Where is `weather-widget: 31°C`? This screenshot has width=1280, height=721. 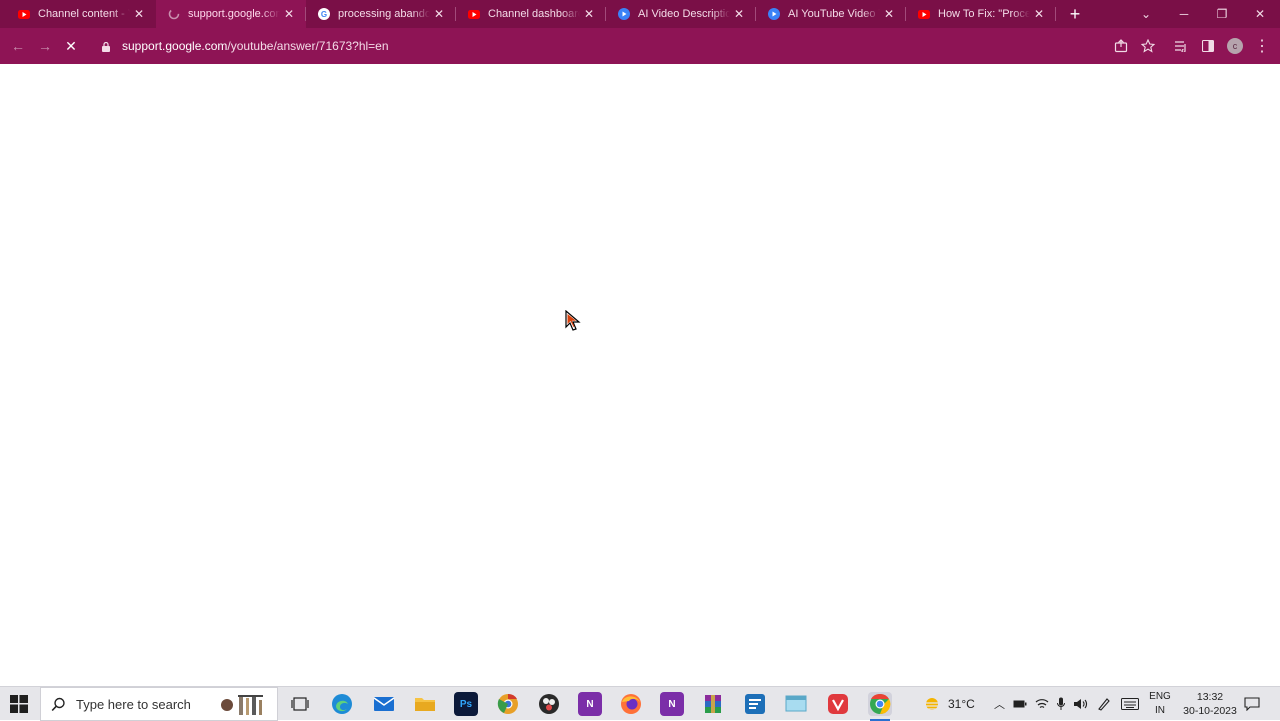
weather-widget: 31°C is located at coordinates (948, 704).